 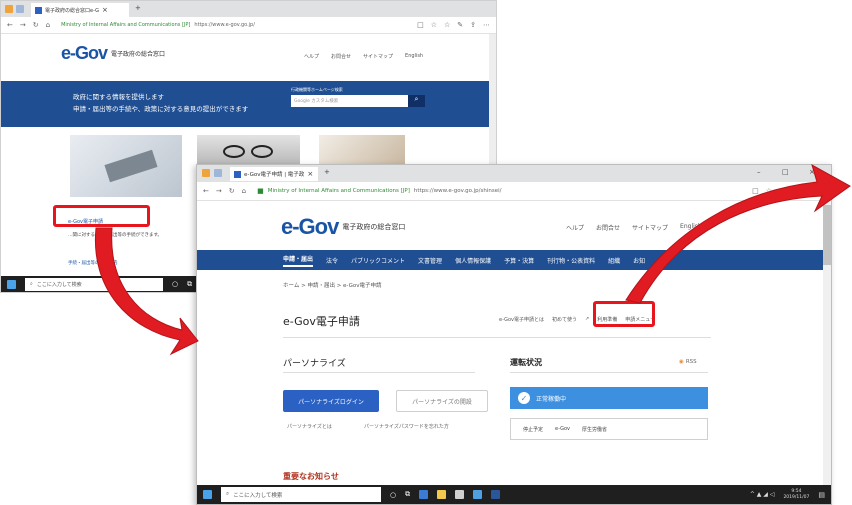 I want to click on arrow-to-next-step, so click(x=738, y=233).